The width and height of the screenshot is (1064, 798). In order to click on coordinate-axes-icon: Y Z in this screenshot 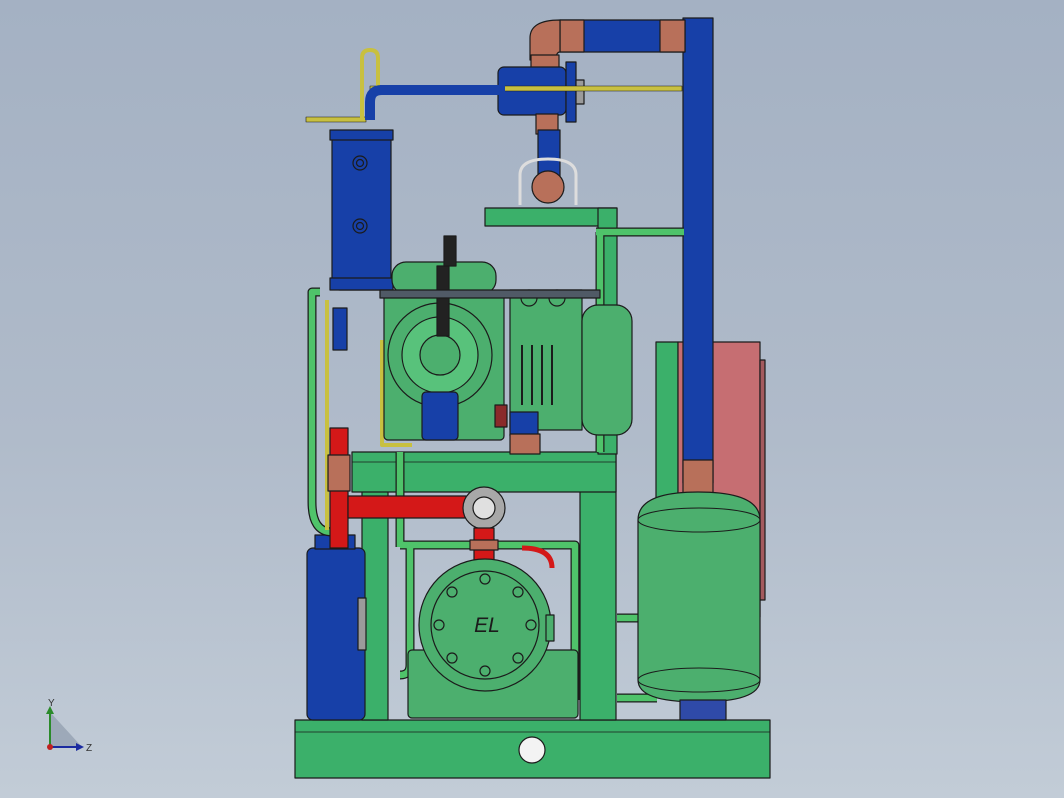, I will do `click(69, 726)`.